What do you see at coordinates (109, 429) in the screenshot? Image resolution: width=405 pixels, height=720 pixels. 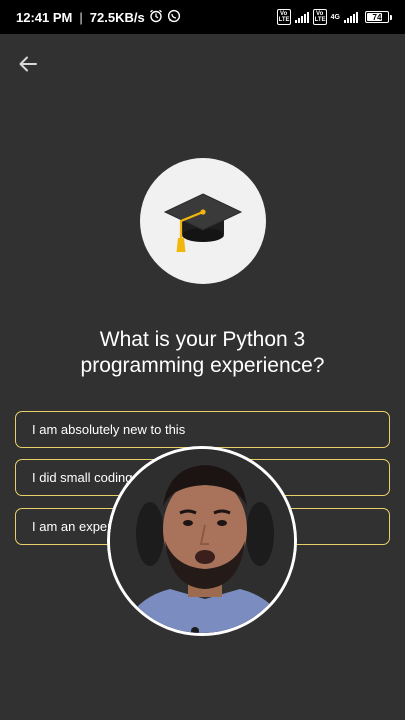 I see `option-label: I am absolutely new to this` at bounding box center [109, 429].